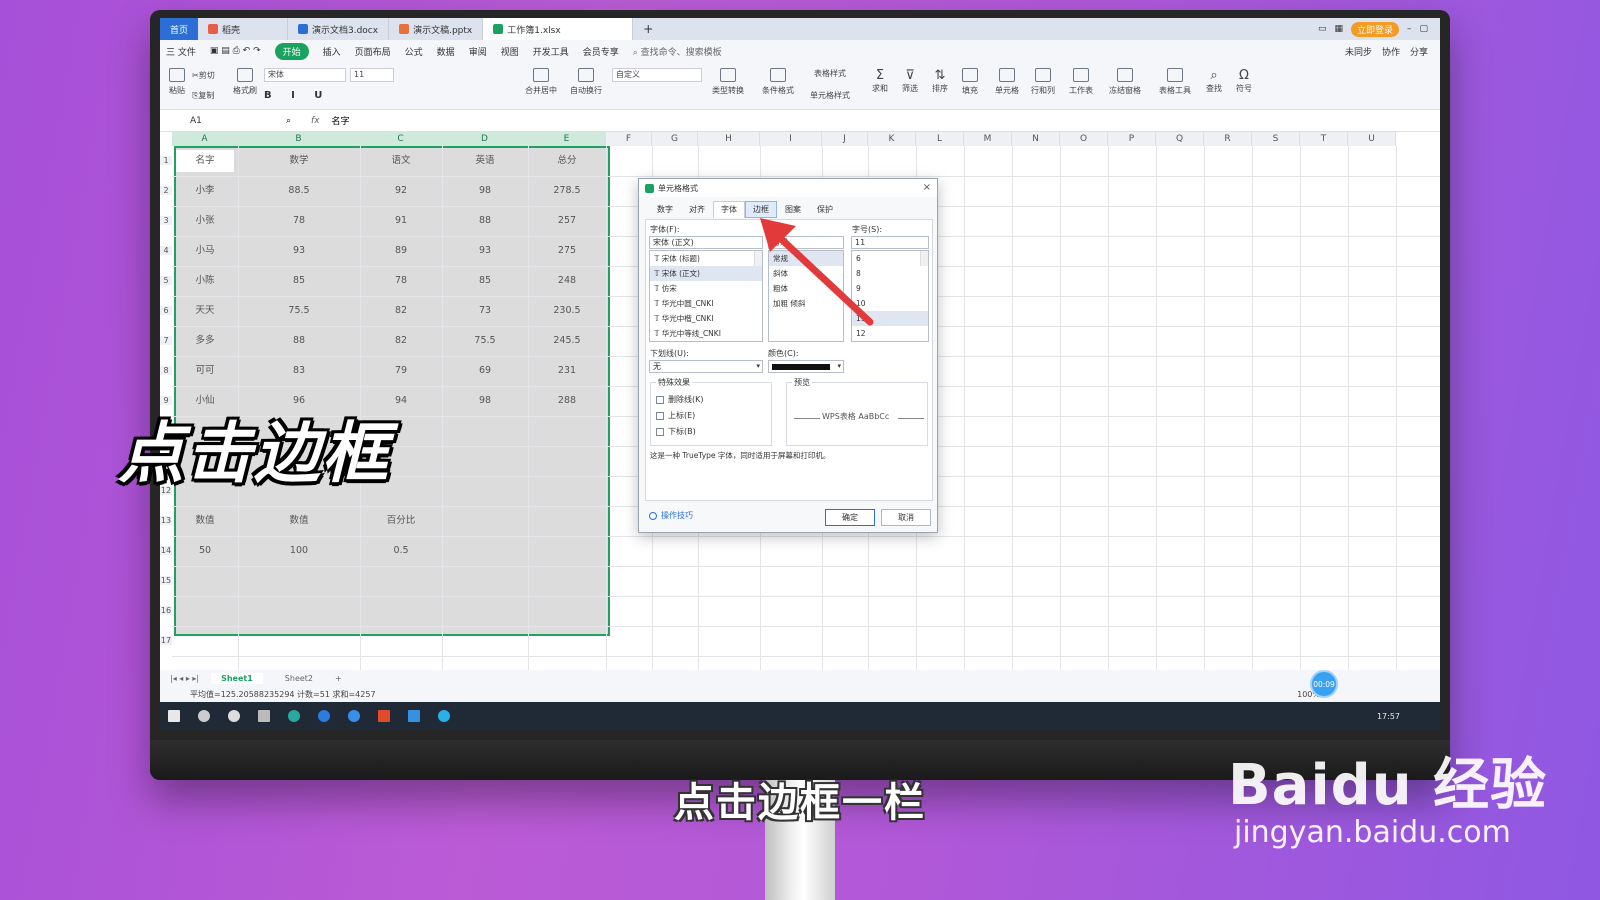 The height and width of the screenshot is (900, 1600). I want to click on caption-overlay: 点击边框, so click(254, 453).